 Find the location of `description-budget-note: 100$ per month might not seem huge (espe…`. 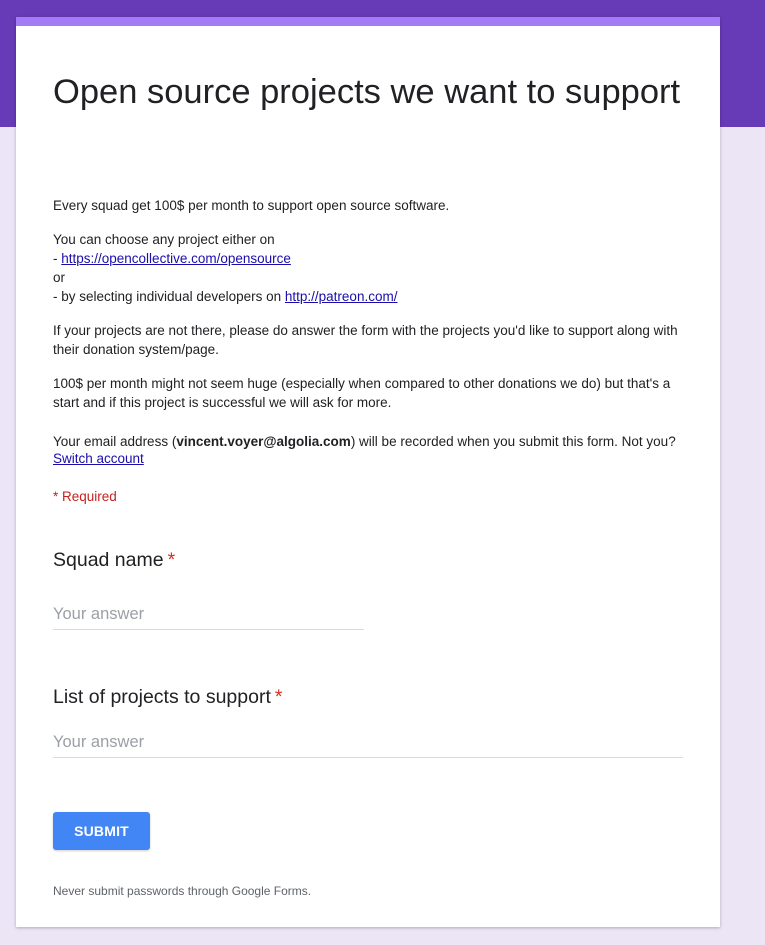

description-budget-note: 100$ per month might not seem huge (espe… is located at coordinates (362, 393).